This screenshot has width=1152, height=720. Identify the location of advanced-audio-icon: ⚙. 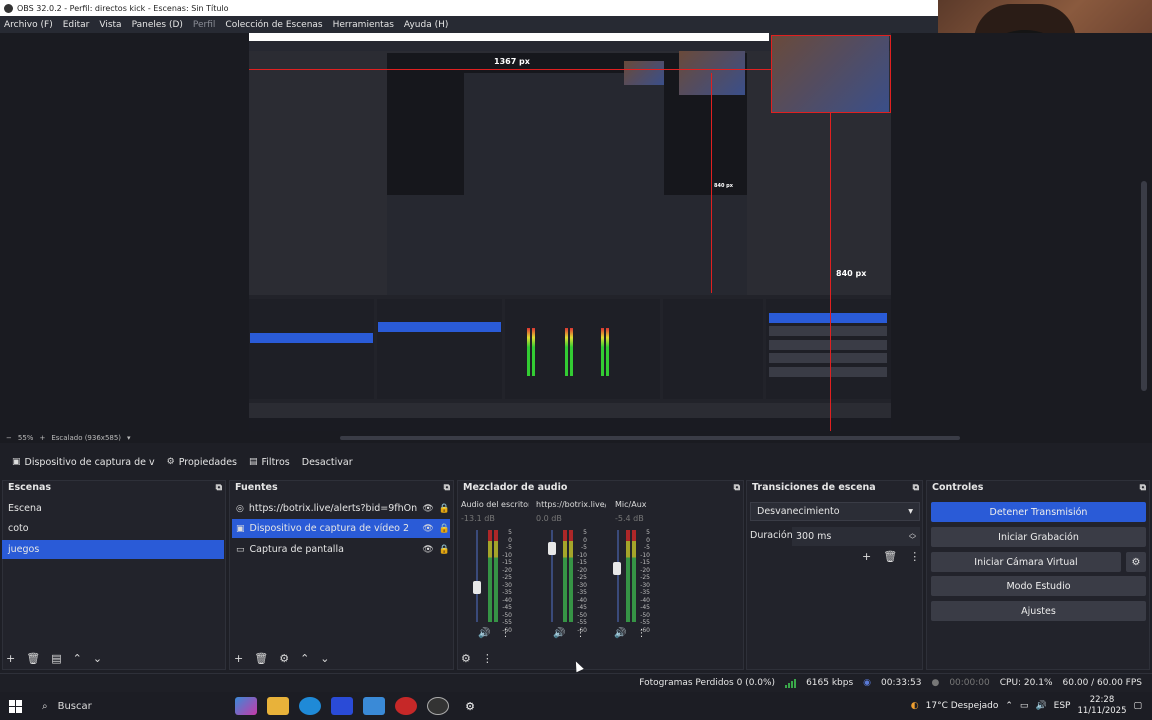
(466, 658).